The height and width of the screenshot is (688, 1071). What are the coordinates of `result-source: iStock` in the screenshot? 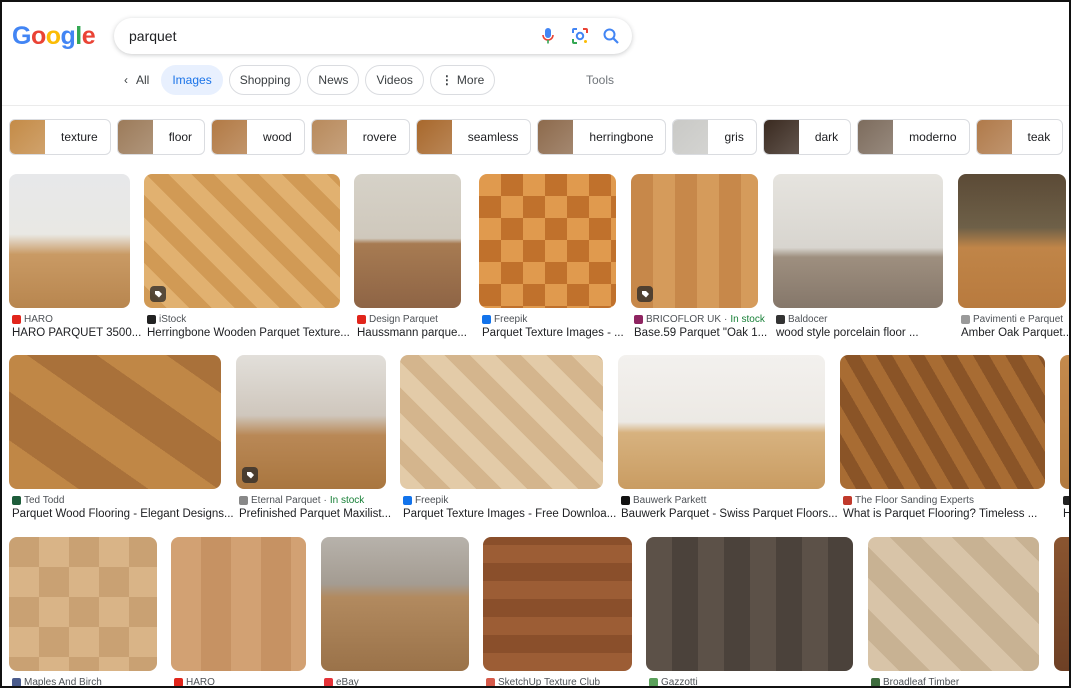 It's located at (166, 319).